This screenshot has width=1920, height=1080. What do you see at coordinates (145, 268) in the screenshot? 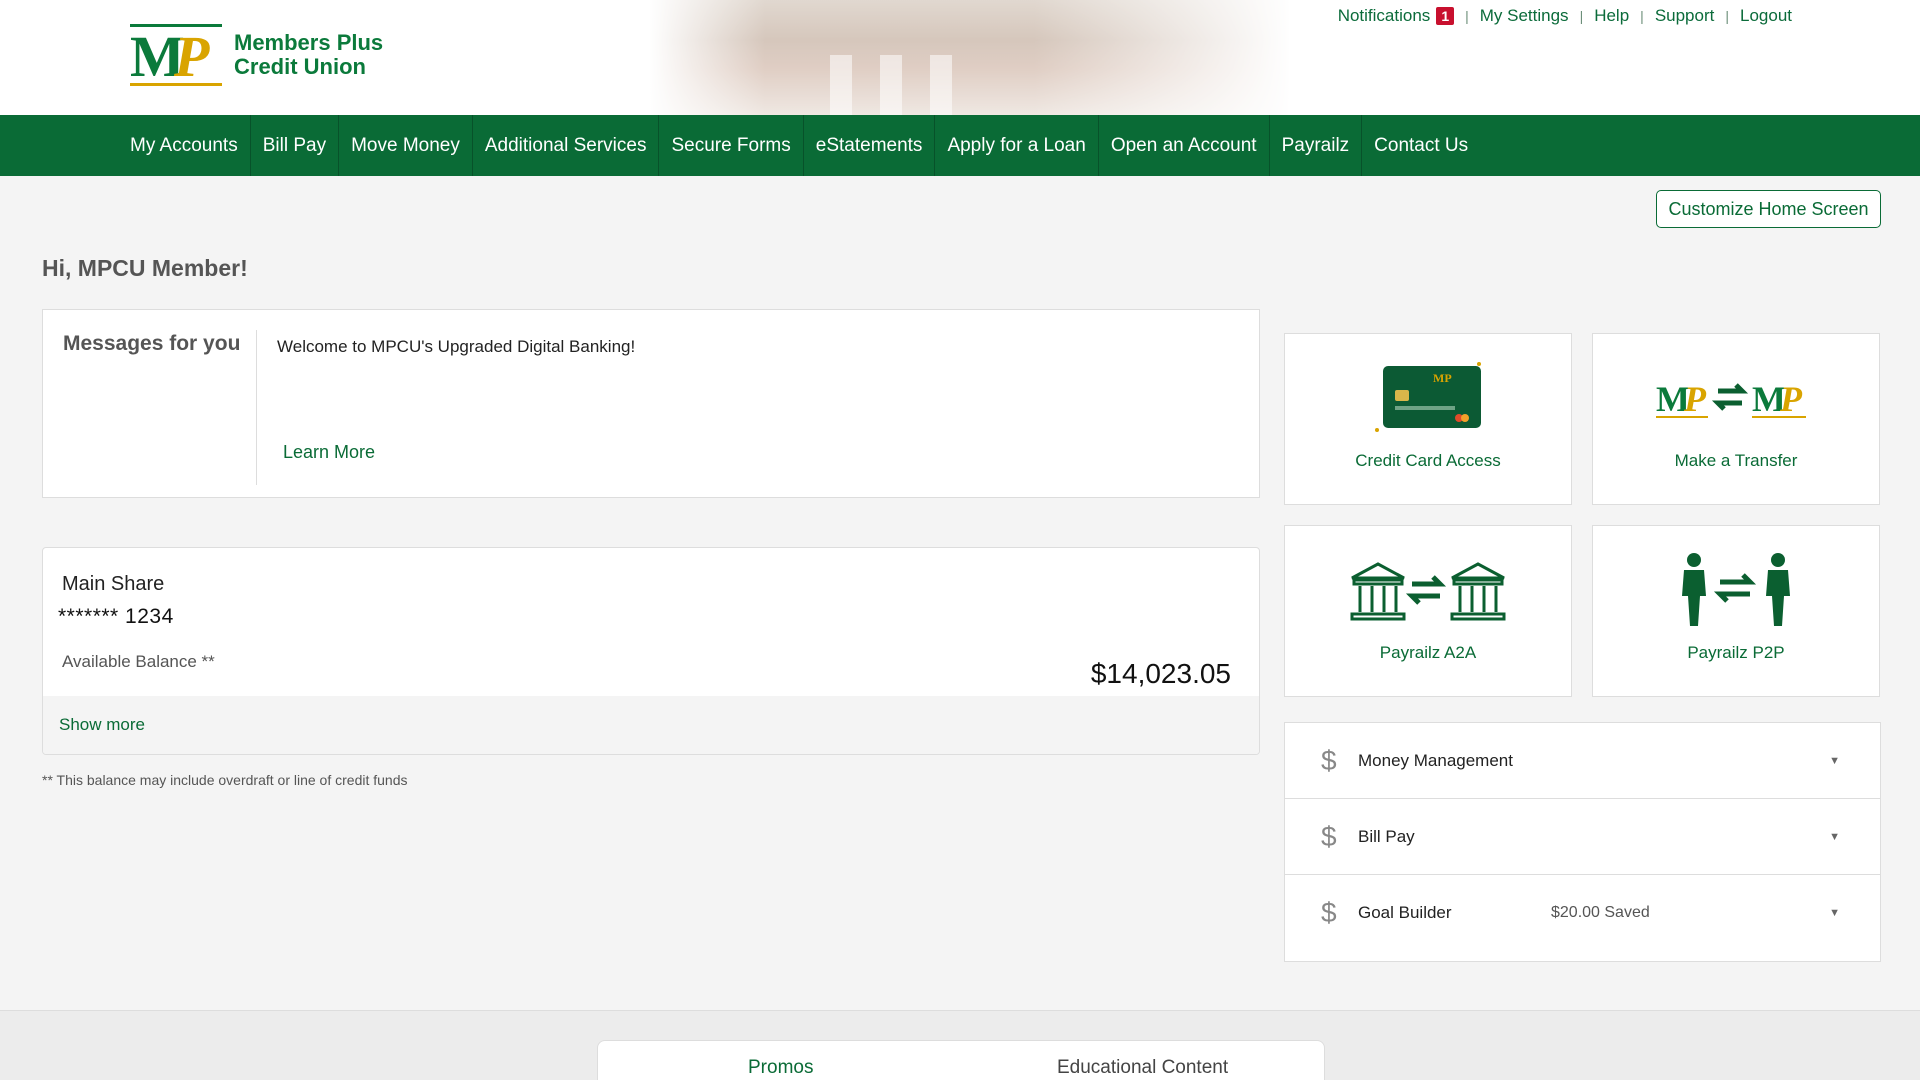
I see `greeting: Hi, MPCU Member!` at bounding box center [145, 268].